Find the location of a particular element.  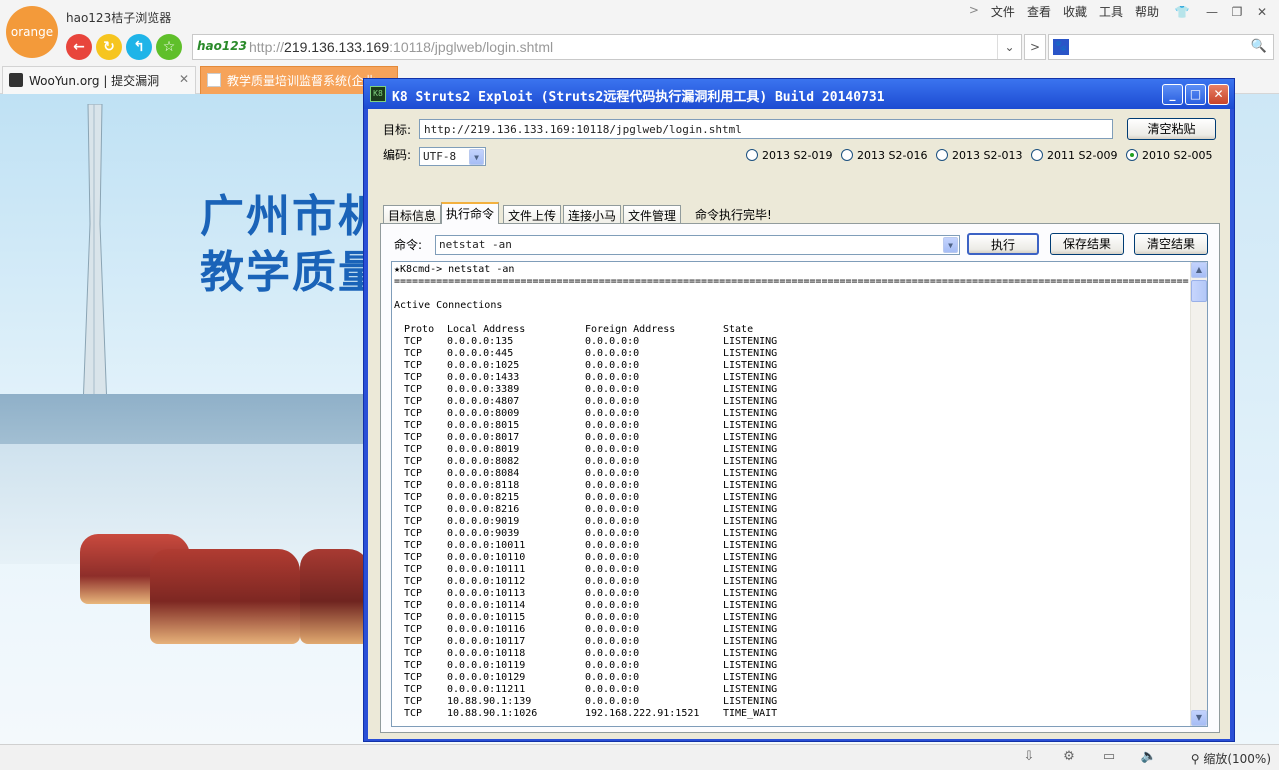

table-row: TCP 0.0.0.0:8215 0.0.0.0:0 LISTENING is located at coordinates (791, 498).